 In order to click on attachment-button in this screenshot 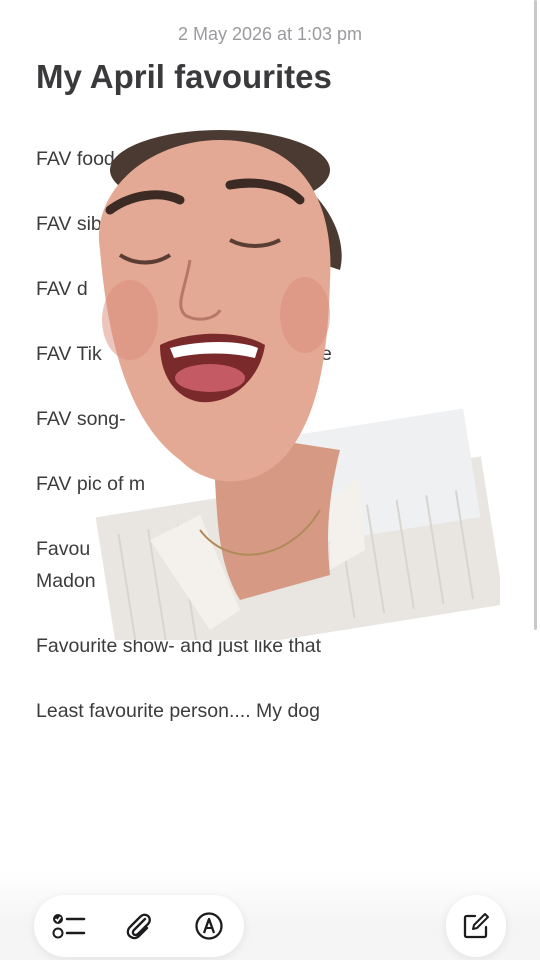, I will do `click(139, 926)`.